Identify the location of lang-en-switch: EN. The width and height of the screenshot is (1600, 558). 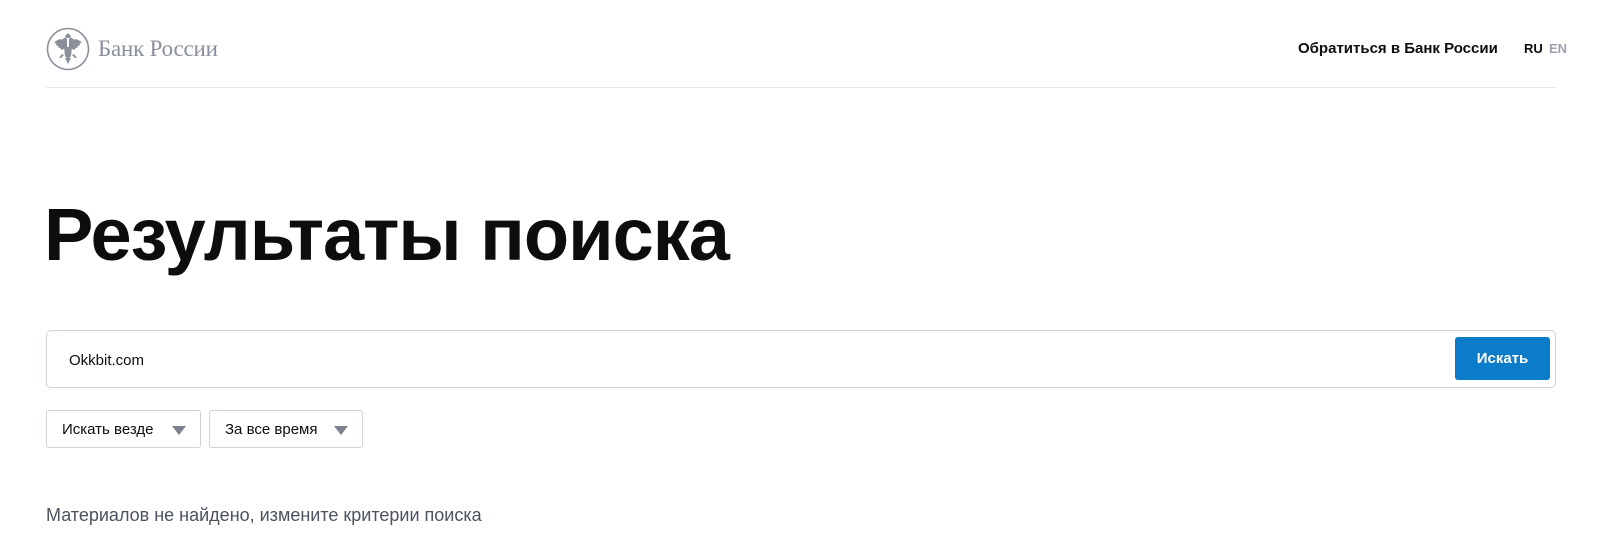
(1558, 48).